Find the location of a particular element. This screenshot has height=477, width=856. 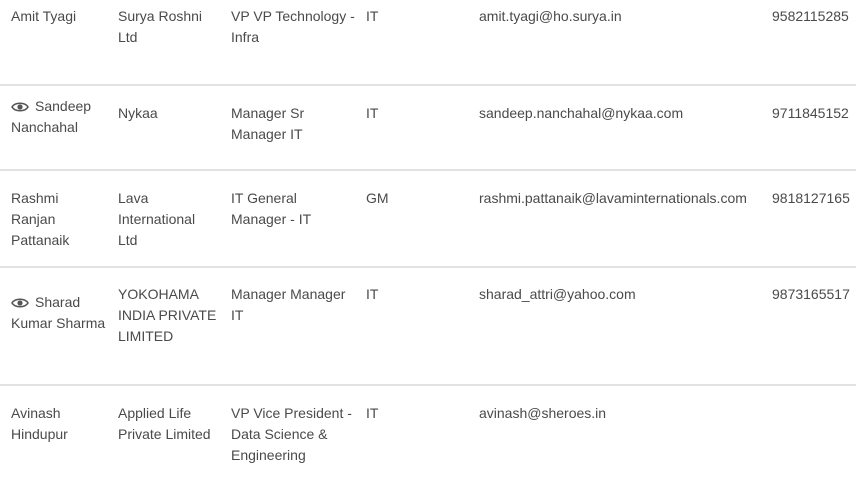

contact-name: Avinash Hindupur is located at coordinates (58, 424).